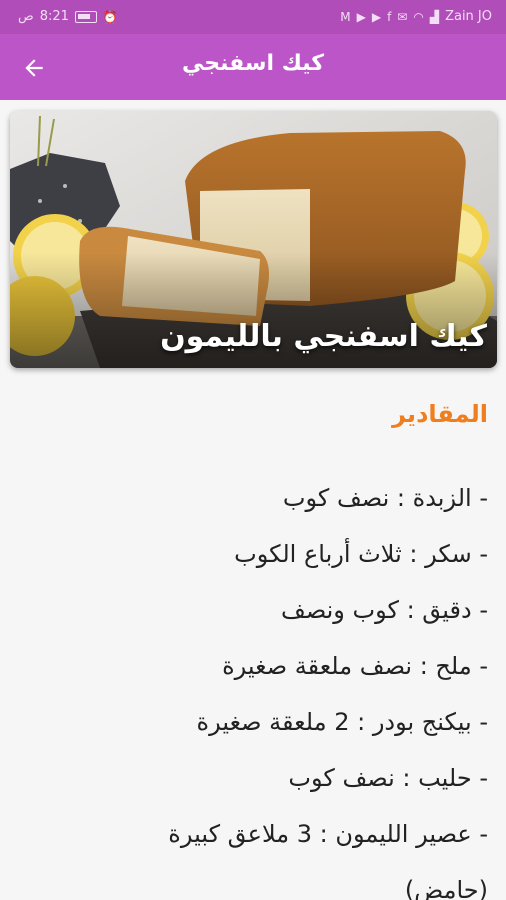  What do you see at coordinates (389, 16) in the screenshot?
I see `facebook-icon: f` at bounding box center [389, 16].